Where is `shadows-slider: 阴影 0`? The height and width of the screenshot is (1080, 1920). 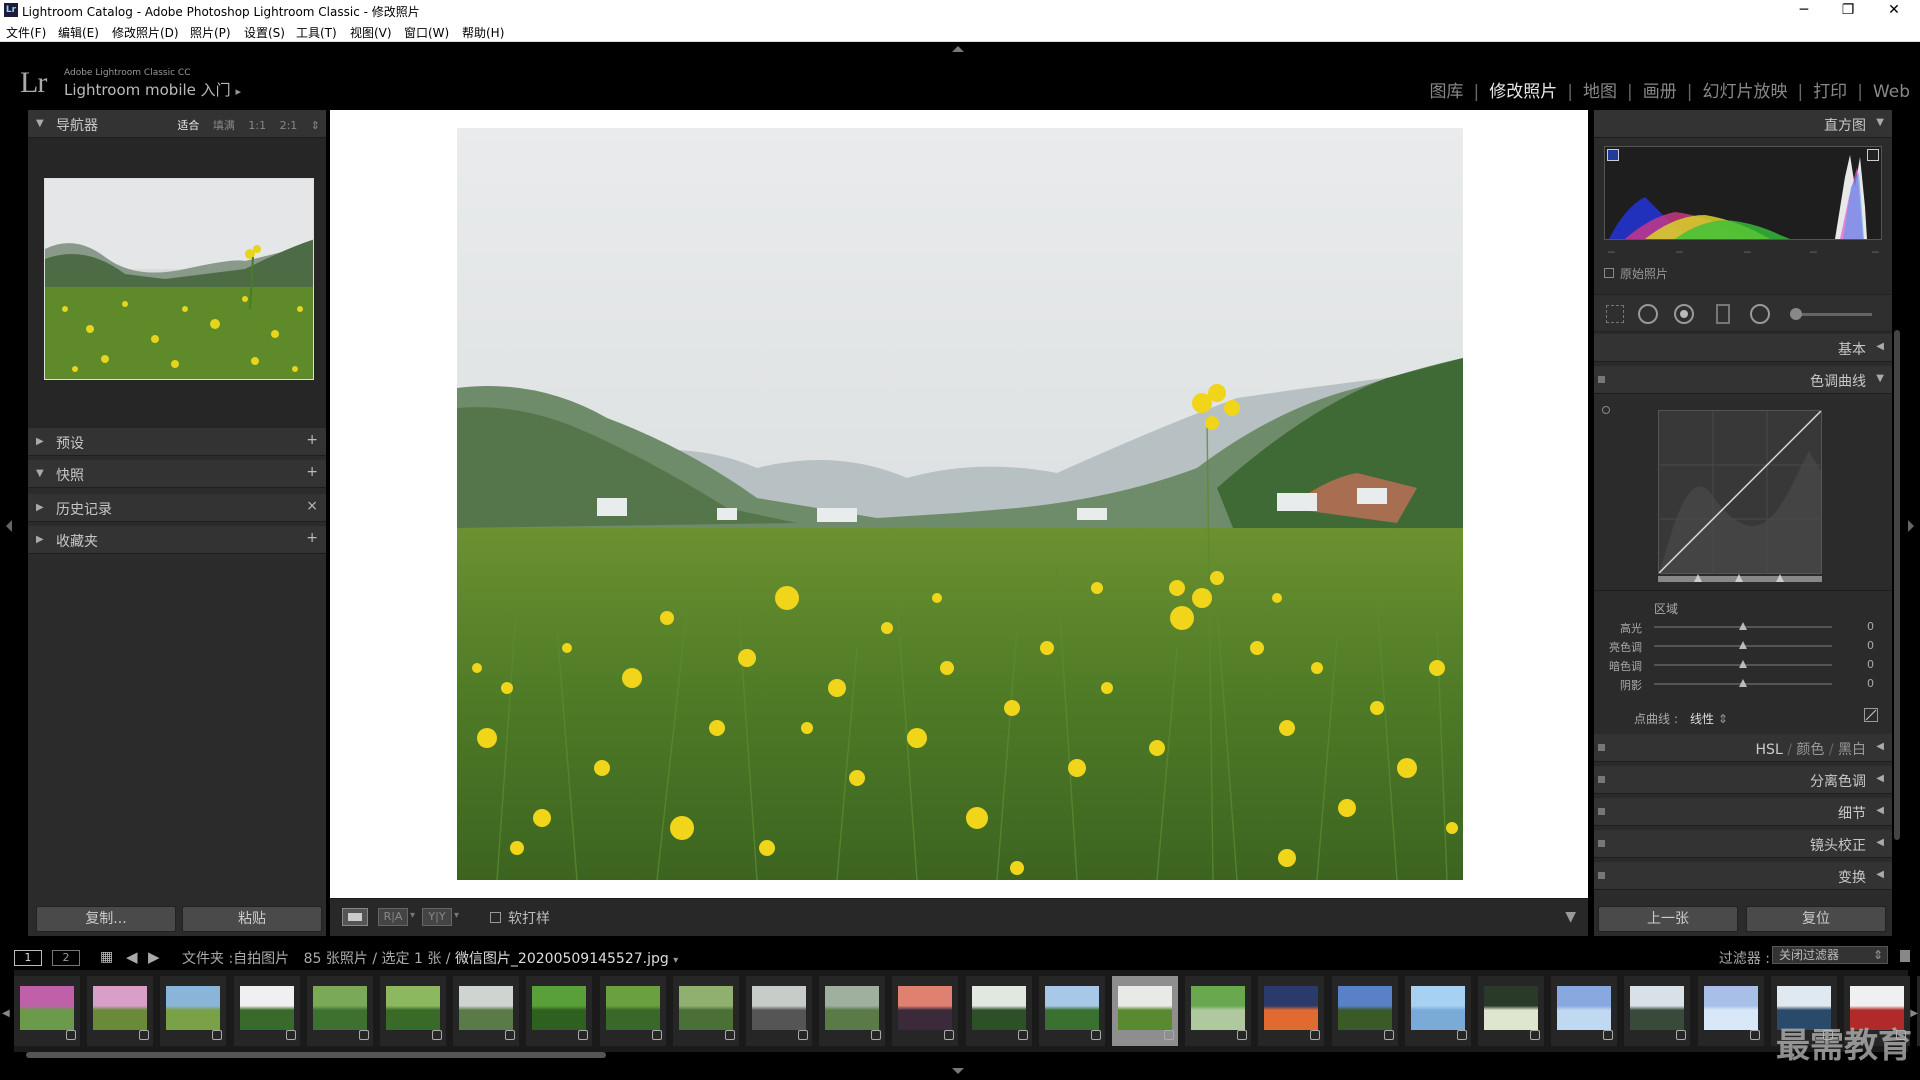 shadows-slider: 阴影 0 is located at coordinates (1743, 684).